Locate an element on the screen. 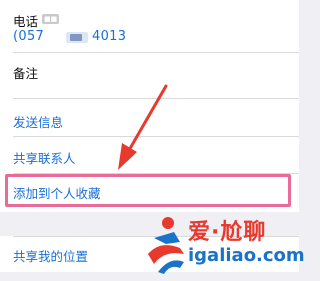 The image size is (320, 281). runner-logo-icon is located at coordinates (166, 245).